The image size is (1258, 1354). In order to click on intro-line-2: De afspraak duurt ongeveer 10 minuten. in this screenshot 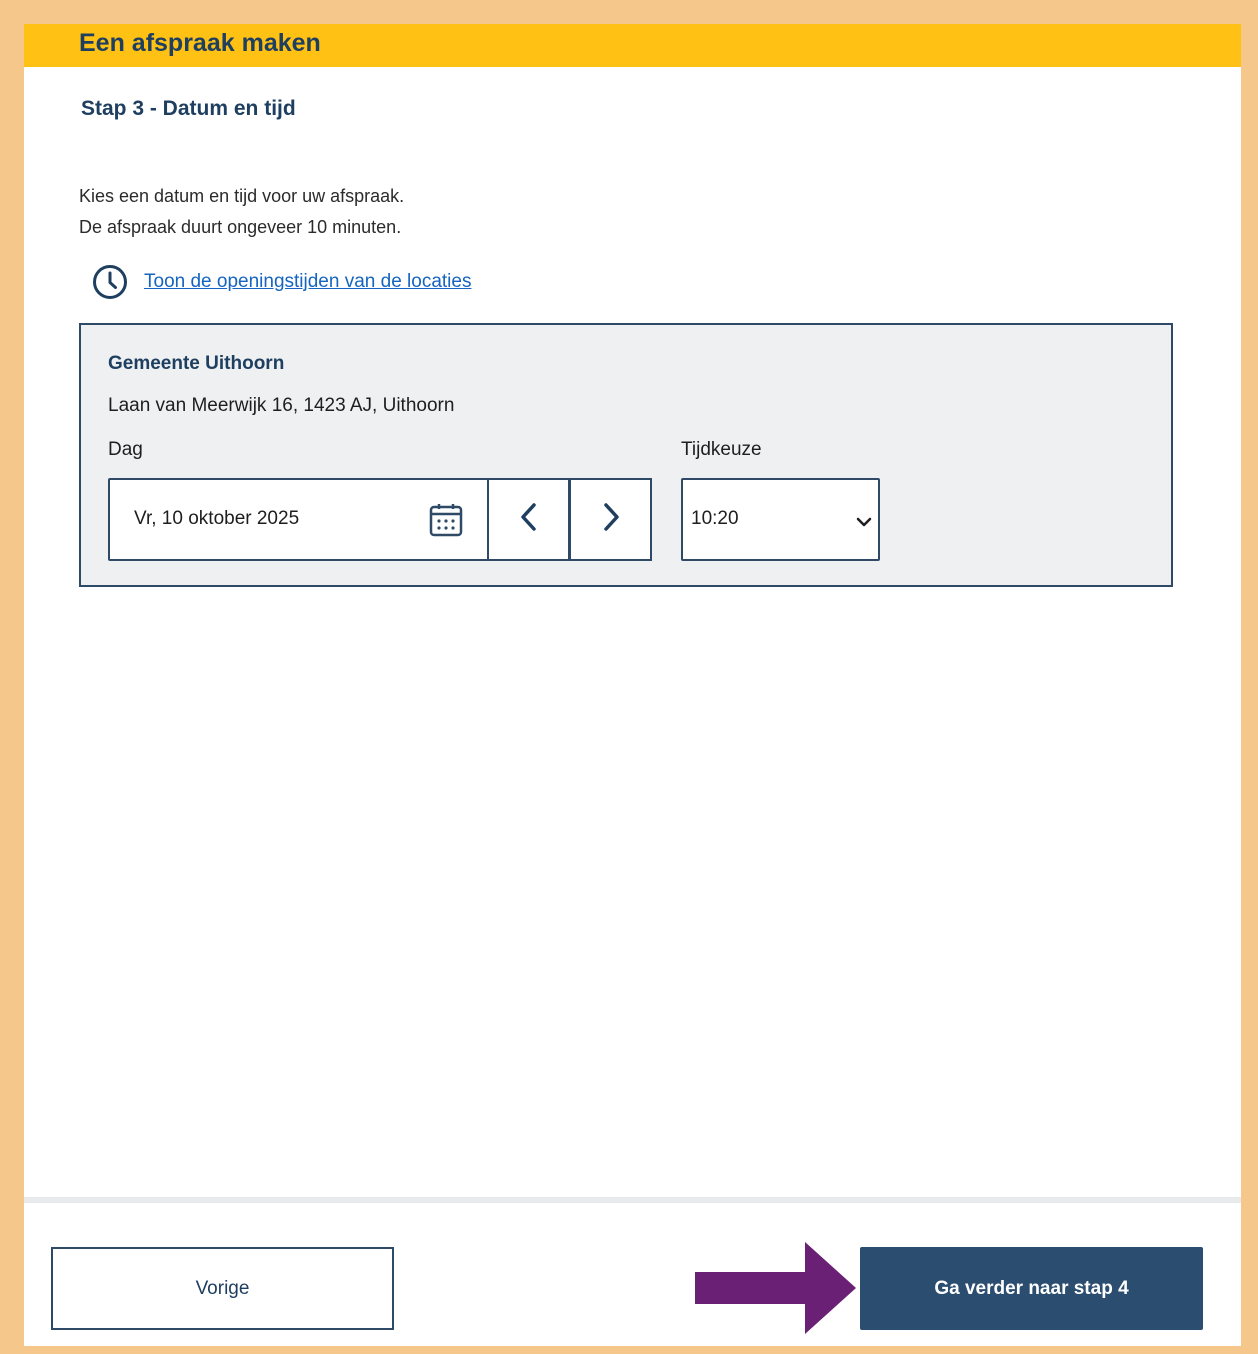, I will do `click(240, 227)`.